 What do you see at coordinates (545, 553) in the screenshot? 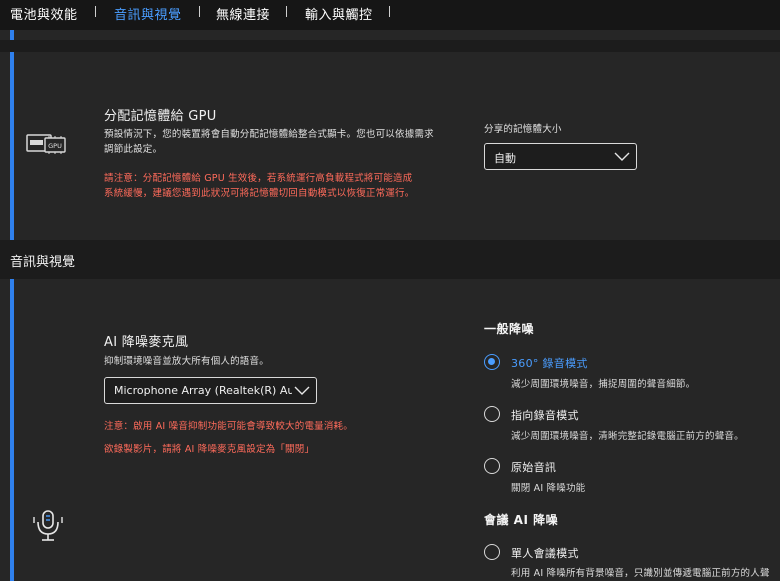
I see `option-label-single-meeting: 單人會議模式` at bounding box center [545, 553].